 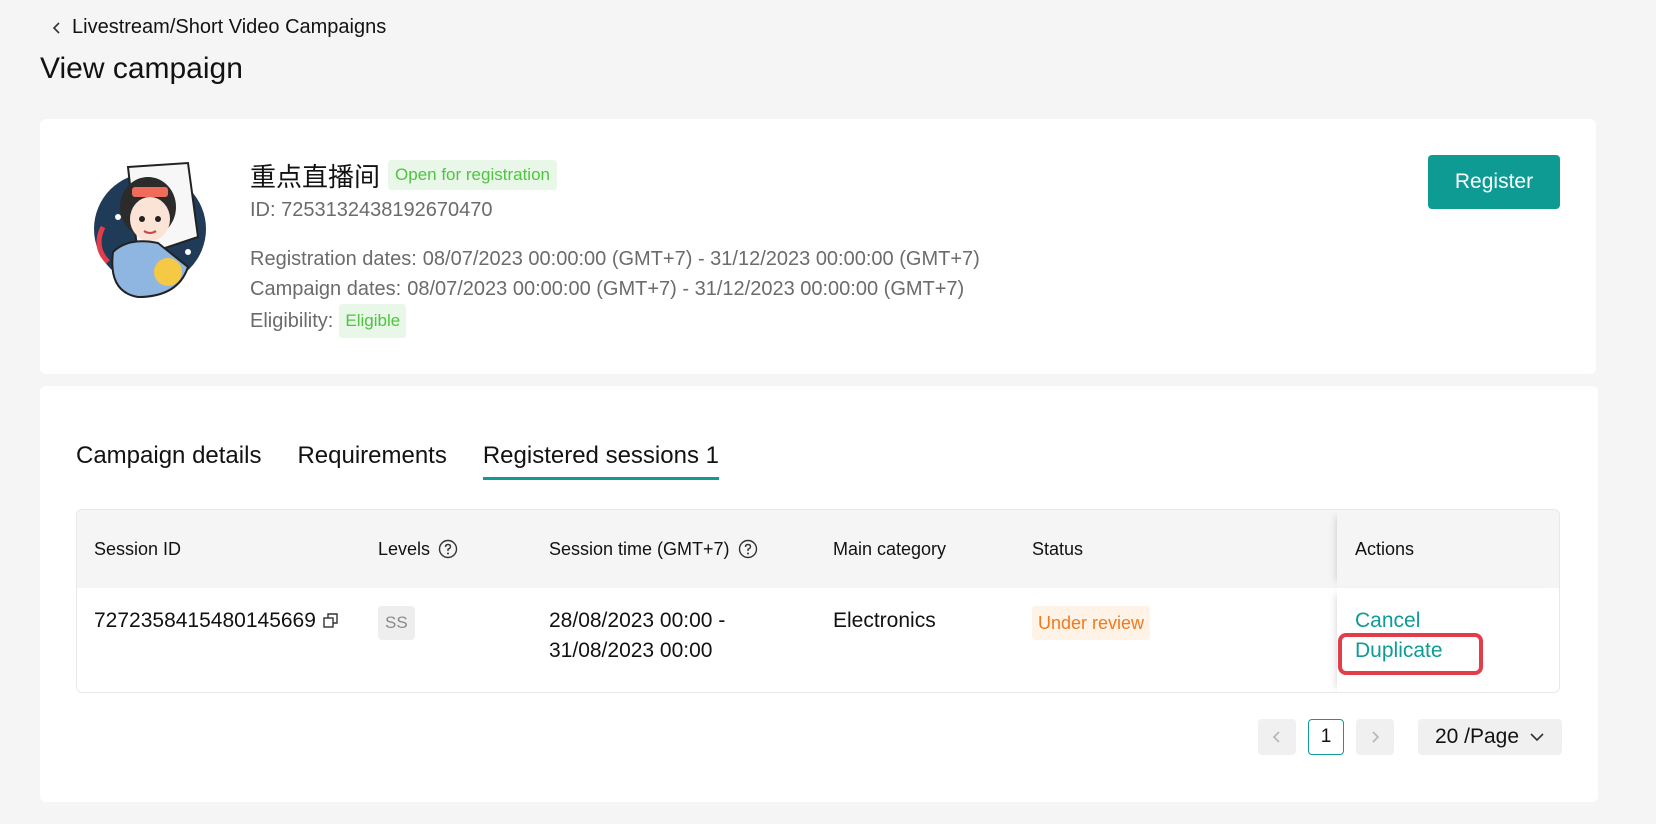 What do you see at coordinates (168, 461) in the screenshot?
I see `tab-campaign-details: Campaign details` at bounding box center [168, 461].